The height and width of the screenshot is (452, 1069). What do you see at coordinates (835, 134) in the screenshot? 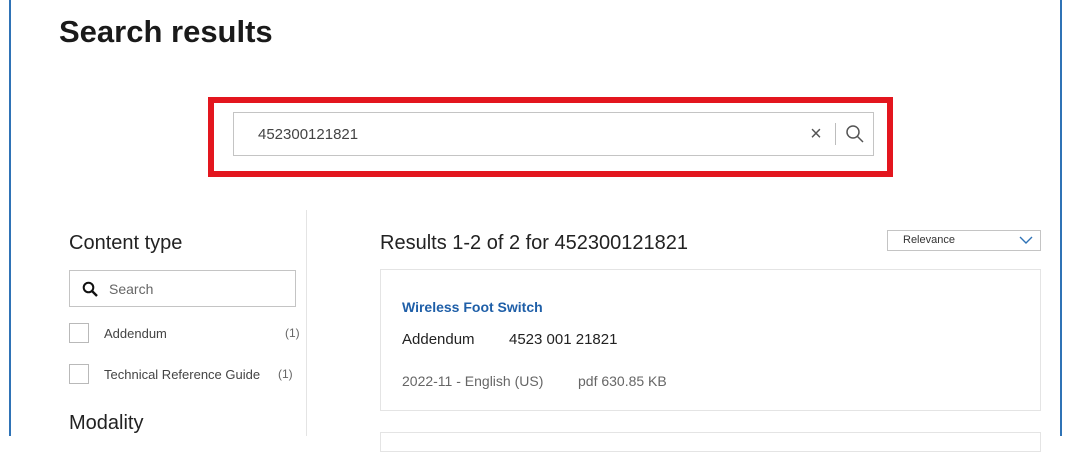
I see `search-button-divider` at bounding box center [835, 134].